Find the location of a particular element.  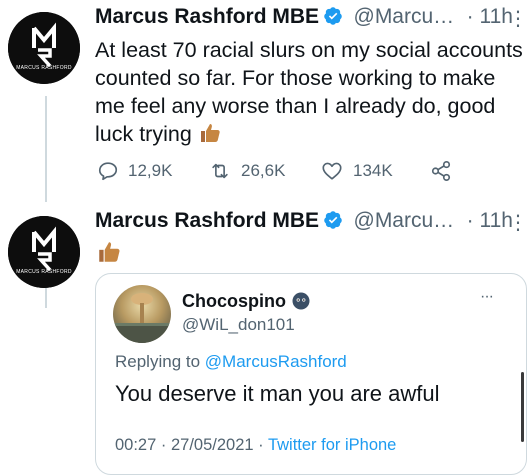

quoted-header: Chocospino is located at coordinates (246, 301).